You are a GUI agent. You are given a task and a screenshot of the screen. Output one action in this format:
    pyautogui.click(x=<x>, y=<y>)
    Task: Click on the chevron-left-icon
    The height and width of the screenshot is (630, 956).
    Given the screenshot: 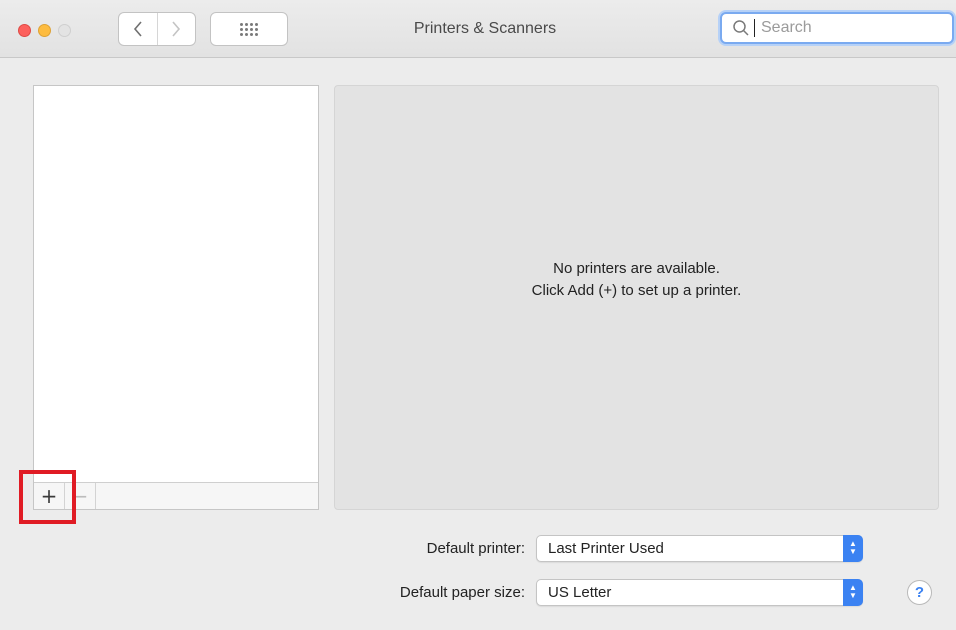 What is the action you would take?
    pyautogui.click(x=137, y=29)
    